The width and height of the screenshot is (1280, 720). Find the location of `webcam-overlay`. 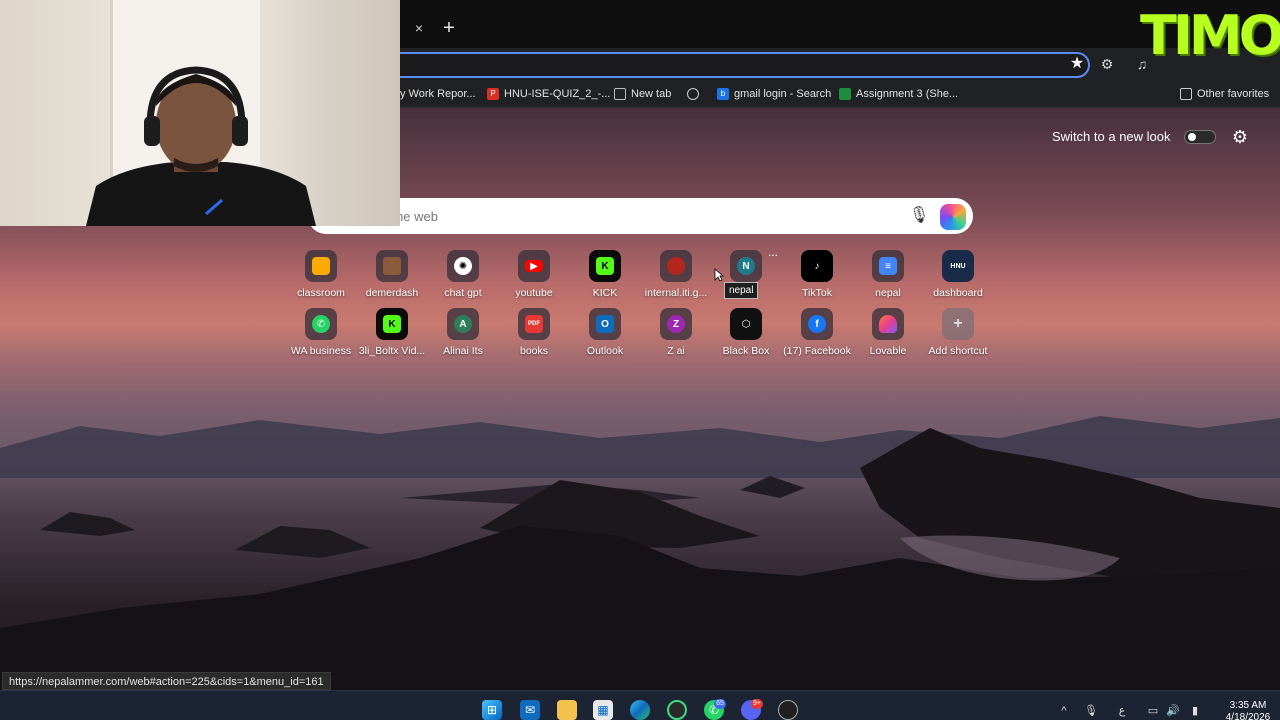

webcam-overlay is located at coordinates (200, 113).